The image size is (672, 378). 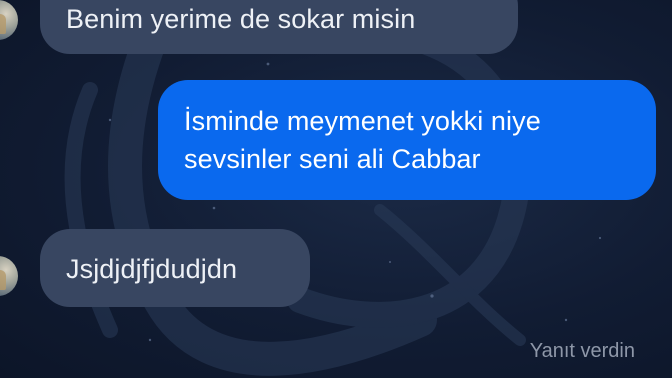 What do you see at coordinates (582, 351) in the screenshot?
I see `reply-status-label: Yanıt verdin` at bounding box center [582, 351].